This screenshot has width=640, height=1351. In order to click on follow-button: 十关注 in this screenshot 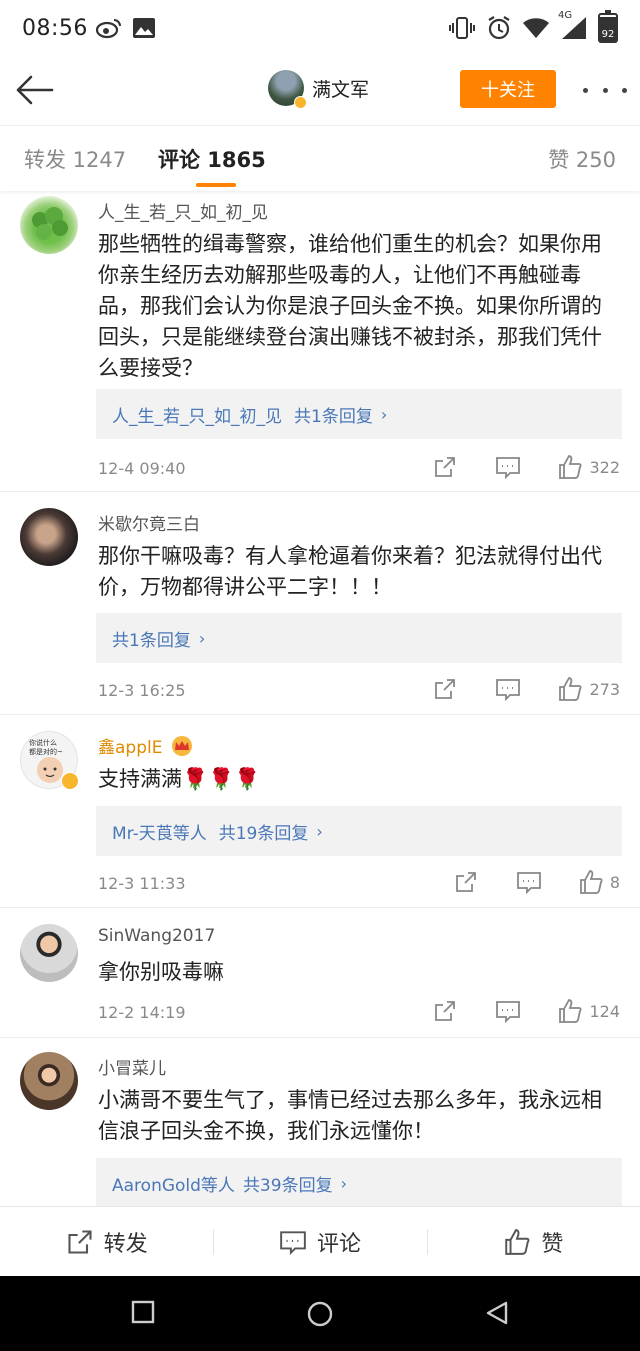, I will do `click(508, 89)`.